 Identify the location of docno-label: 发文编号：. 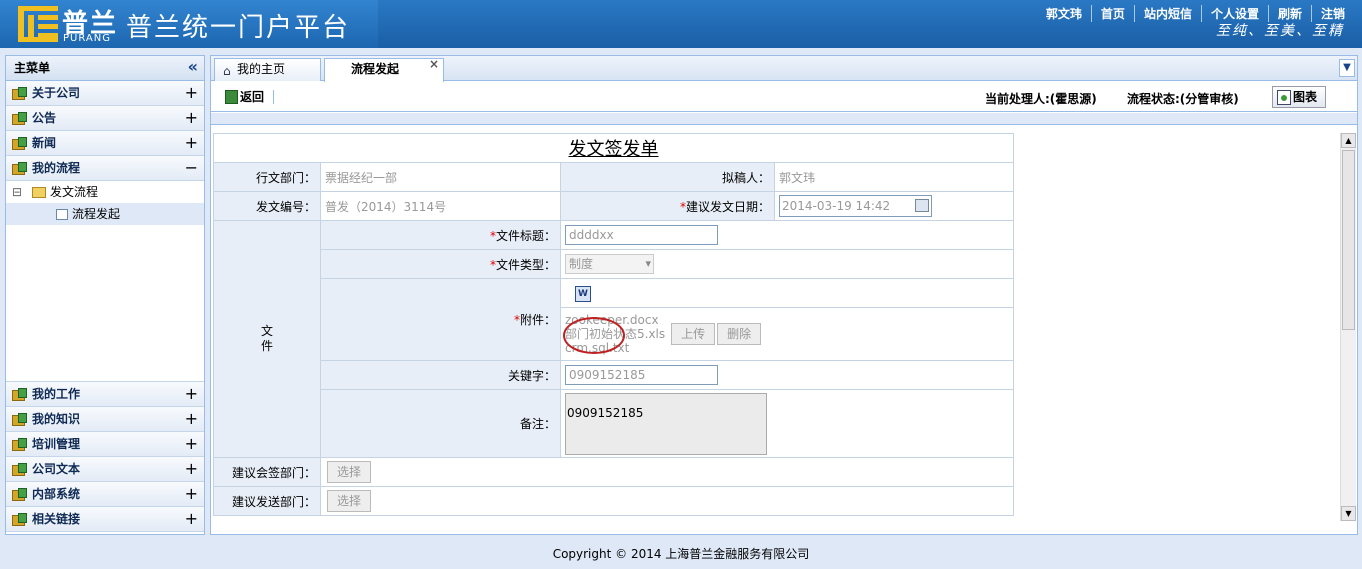
(267, 206).